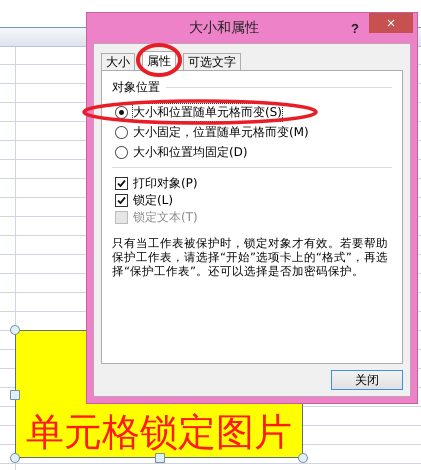 Image resolution: width=421 pixels, height=470 pixels. What do you see at coordinates (118, 62) in the screenshot?
I see `tab: 大小` at bounding box center [118, 62].